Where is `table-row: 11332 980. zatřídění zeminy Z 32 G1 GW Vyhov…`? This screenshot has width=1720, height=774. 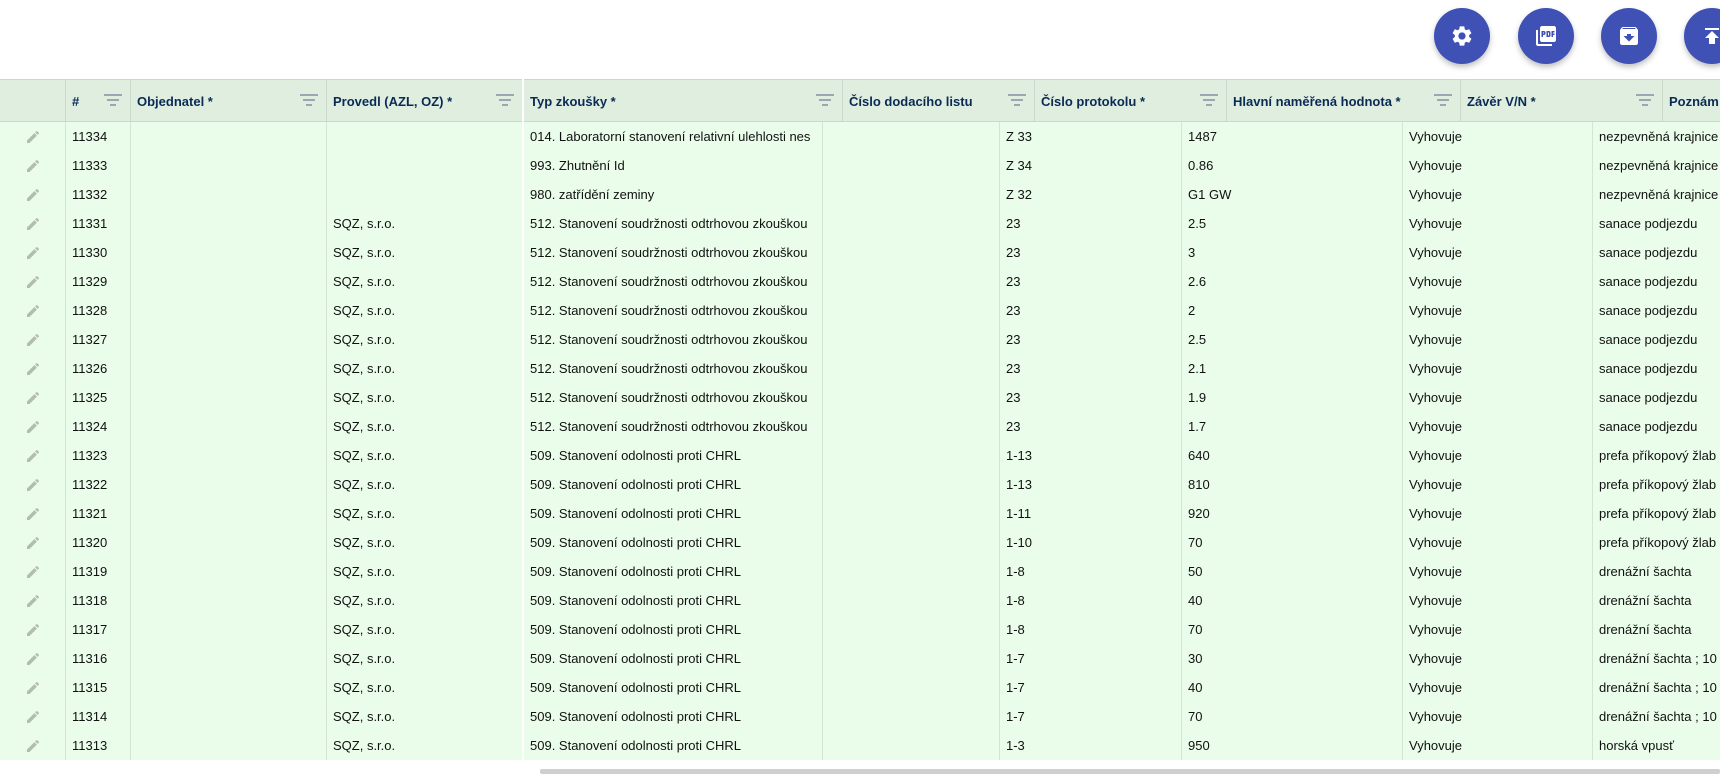
table-row: 11332 980. zatřídění zeminy Z 32 G1 GW Vyhov… is located at coordinates (860, 194).